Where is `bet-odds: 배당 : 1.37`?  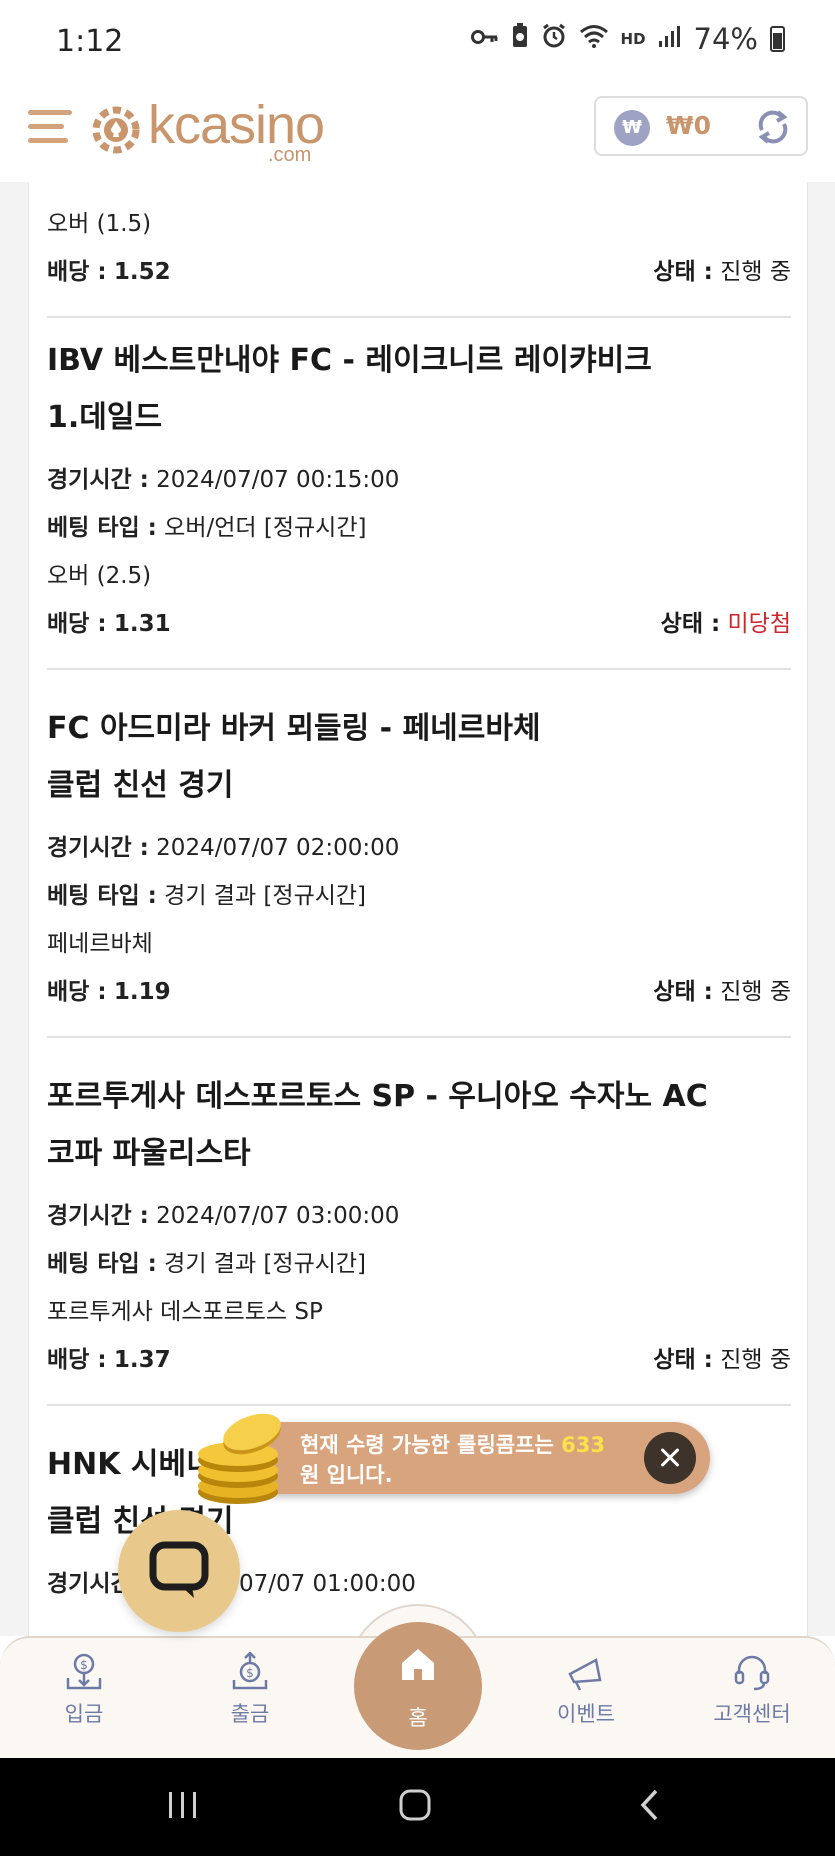
bet-odds: 배당 : 1.37 is located at coordinates (109, 1357).